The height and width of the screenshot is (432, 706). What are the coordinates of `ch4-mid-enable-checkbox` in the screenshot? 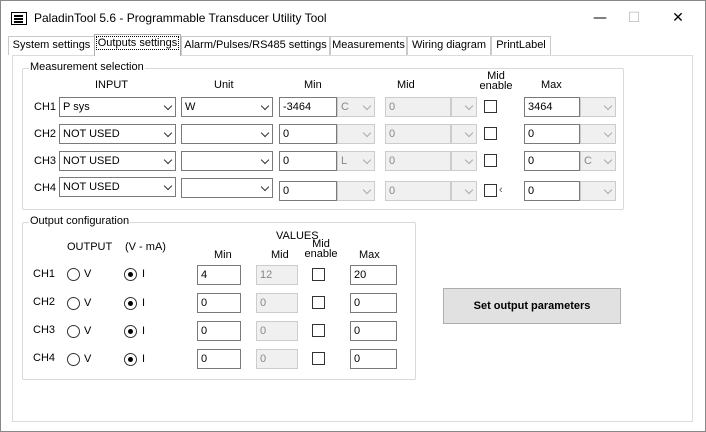 It's located at (490, 190).